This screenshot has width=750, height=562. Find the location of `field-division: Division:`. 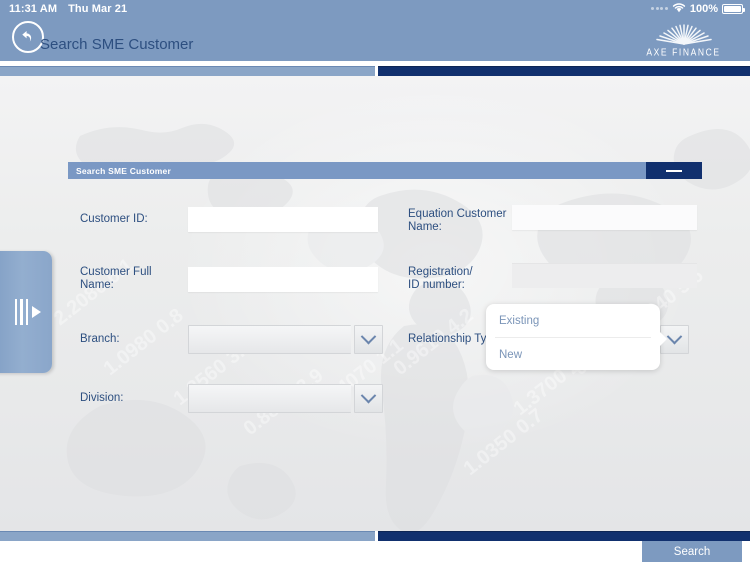

field-division: Division: is located at coordinates (242, 398).